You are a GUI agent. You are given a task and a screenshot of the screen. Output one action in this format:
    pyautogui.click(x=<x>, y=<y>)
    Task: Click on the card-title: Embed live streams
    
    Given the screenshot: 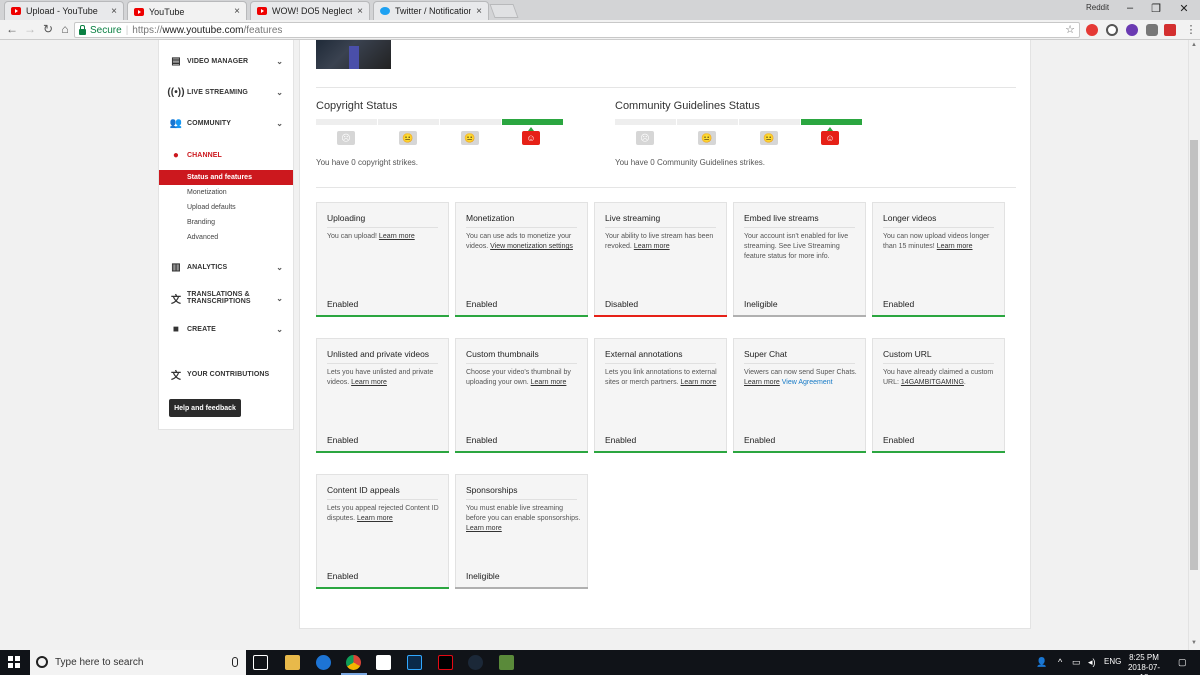 What is the action you would take?
    pyautogui.click(x=781, y=218)
    